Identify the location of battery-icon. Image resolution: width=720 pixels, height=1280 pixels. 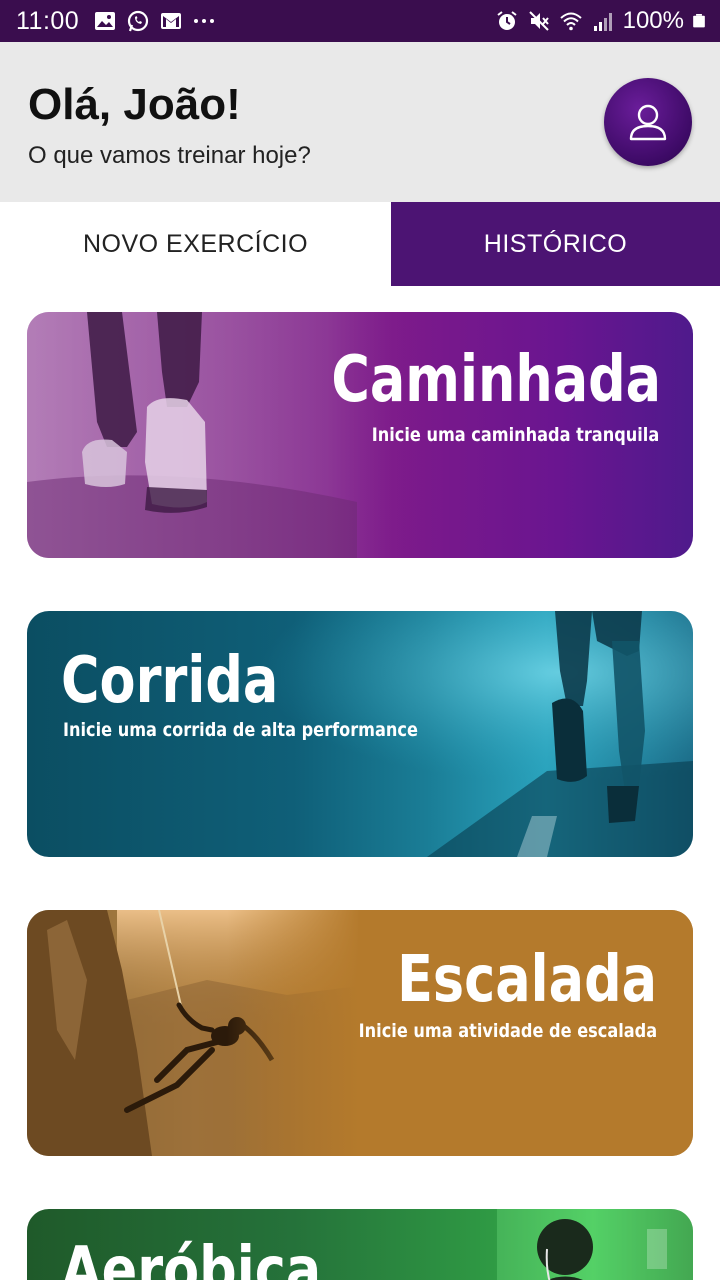
(699, 21).